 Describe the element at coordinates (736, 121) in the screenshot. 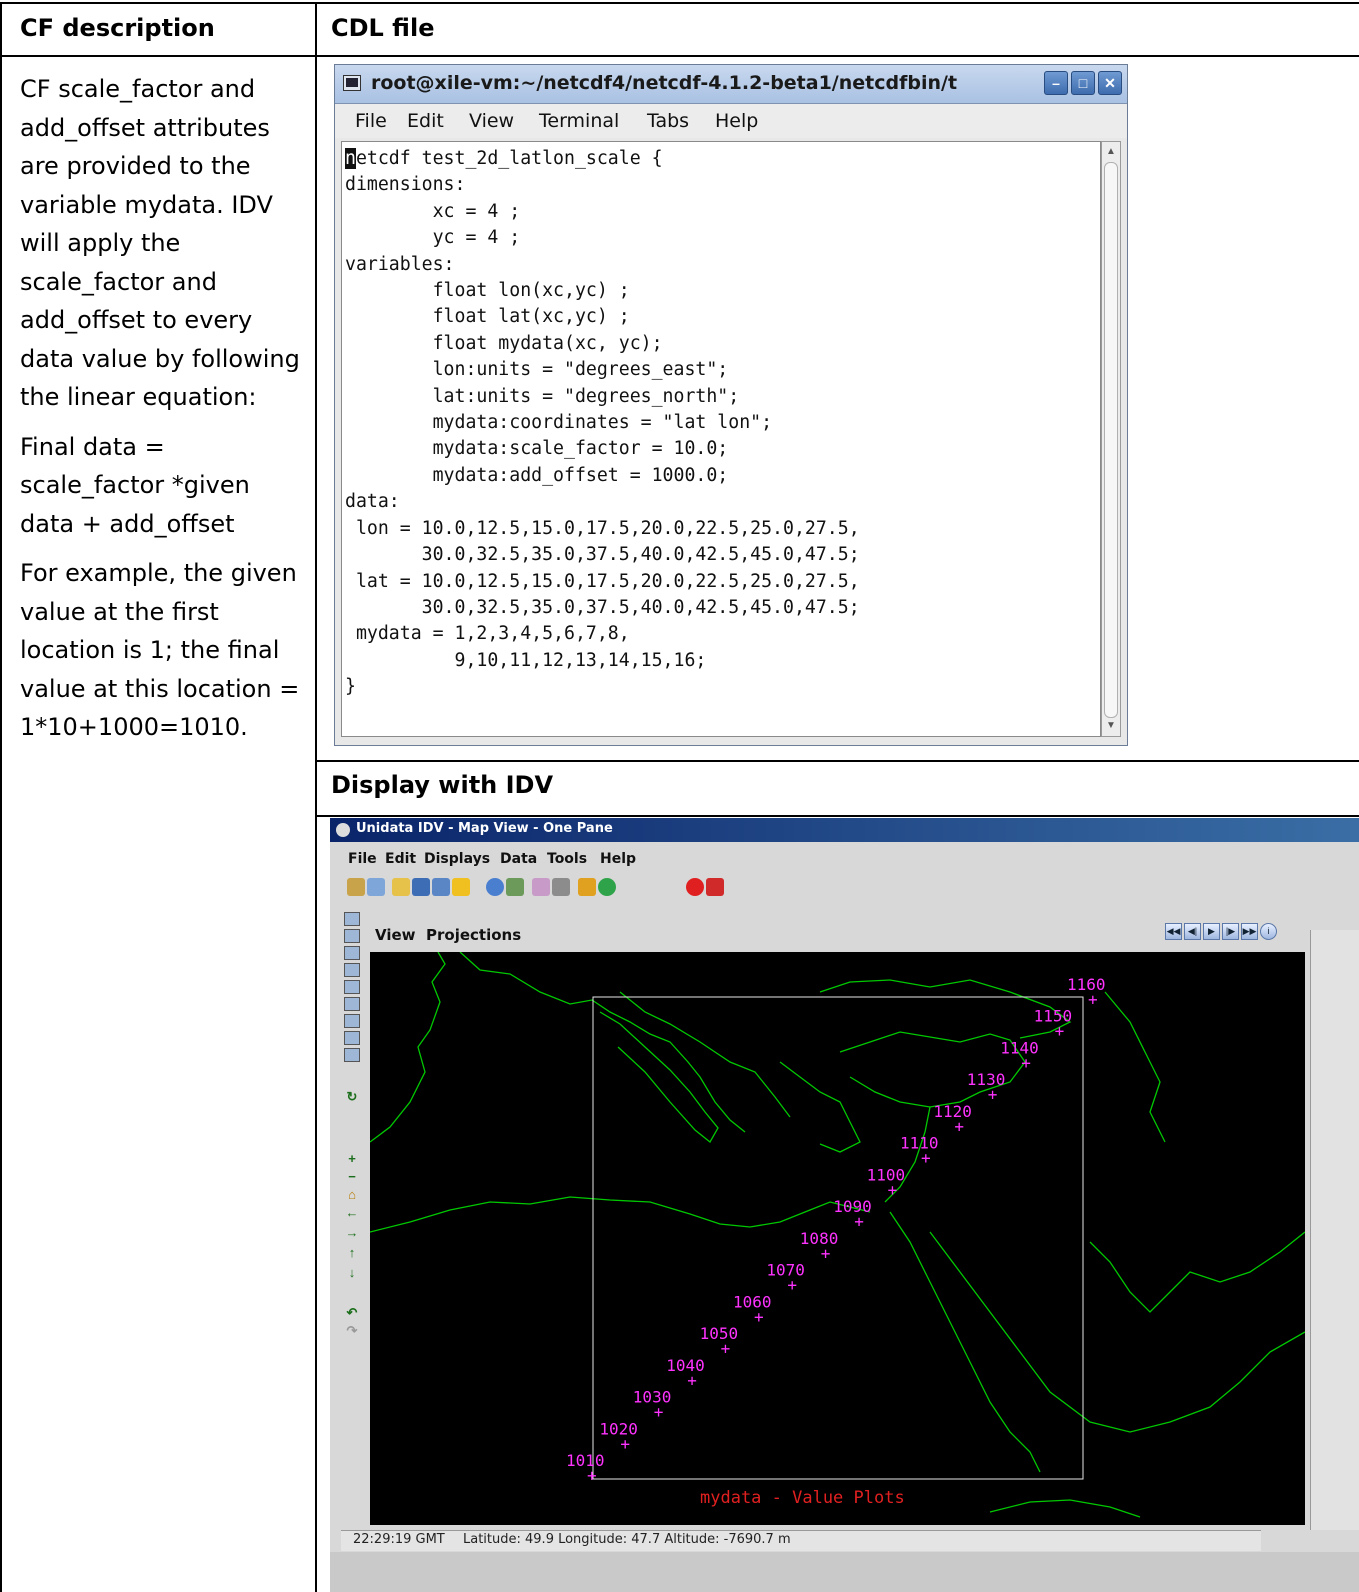

I see `menu-help: Help` at that location.